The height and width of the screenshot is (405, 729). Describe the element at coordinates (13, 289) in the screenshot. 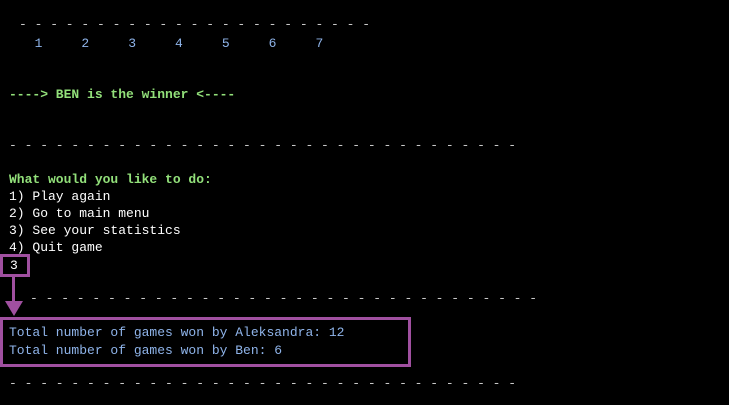

I see `annotation-arrow-shaft` at that location.